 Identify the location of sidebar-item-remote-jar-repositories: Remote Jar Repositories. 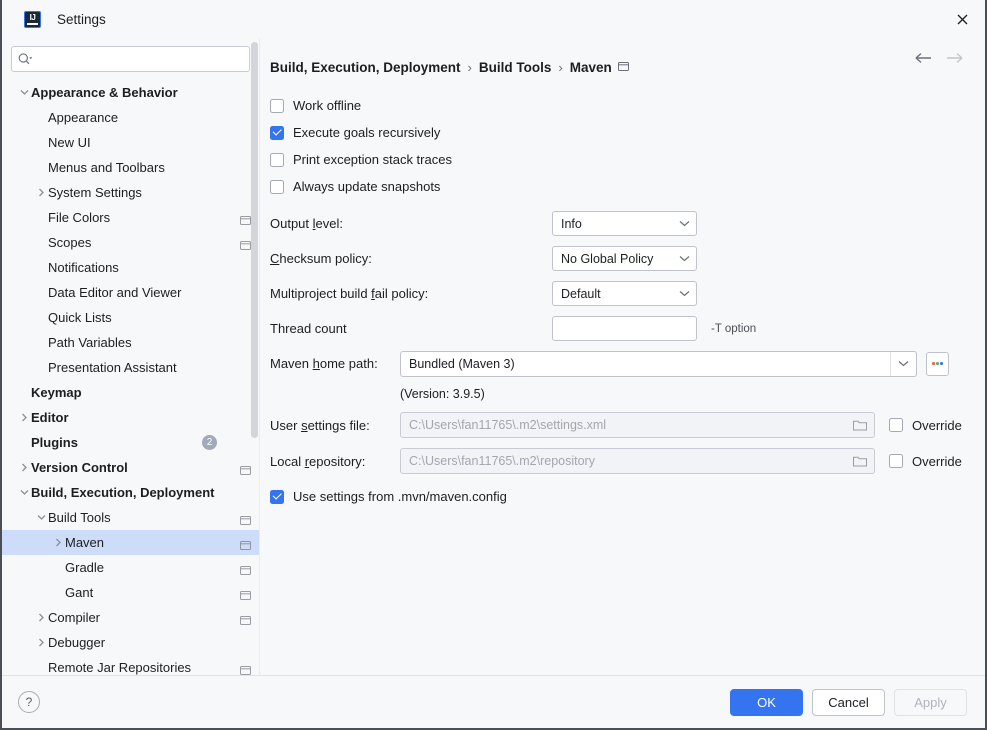
(130, 665).